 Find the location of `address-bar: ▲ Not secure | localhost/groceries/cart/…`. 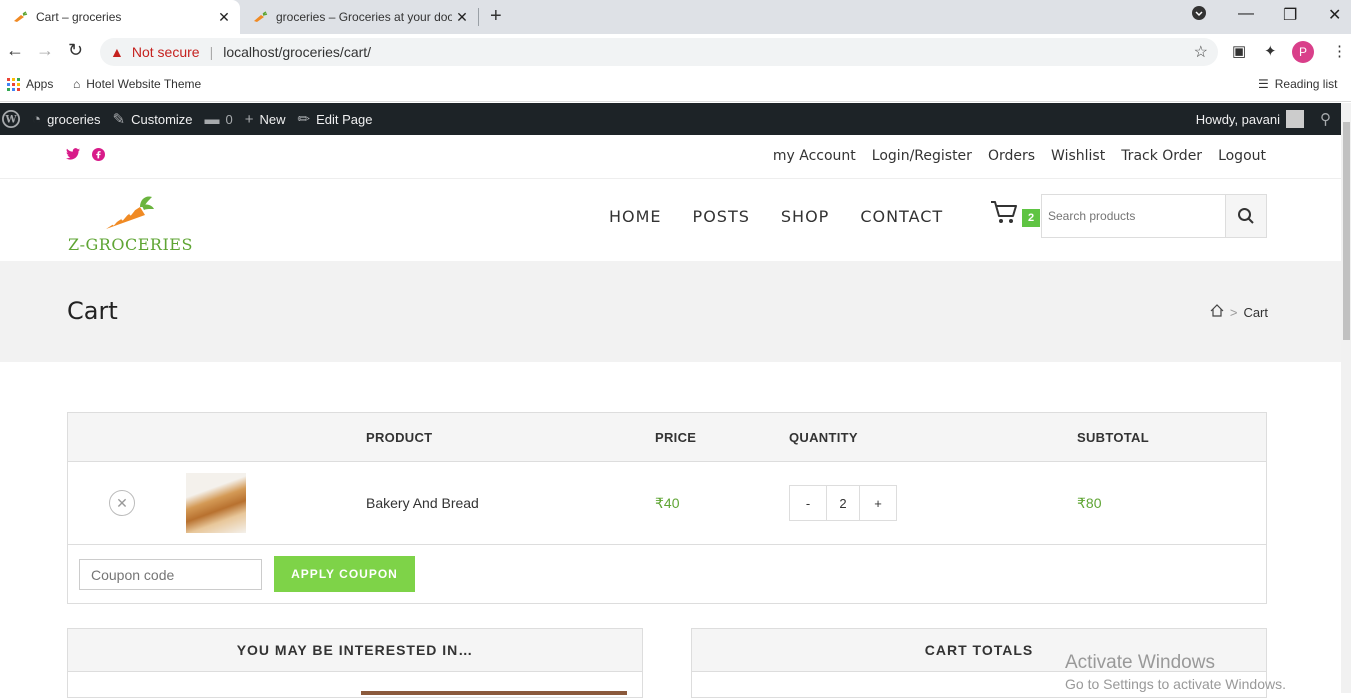

address-bar: ▲ Not secure | localhost/groceries/cart/… is located at coordinates (659, 52).